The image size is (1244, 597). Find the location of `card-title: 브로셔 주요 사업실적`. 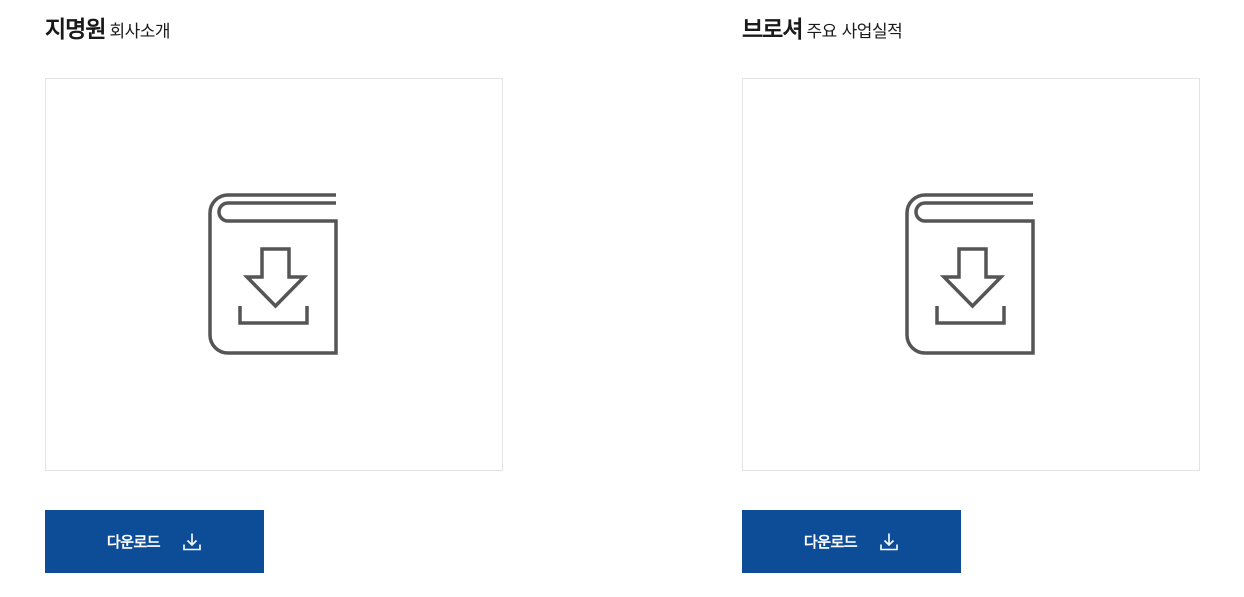

card-title: 브로셔 주요 사업실적 is located at coordinates (822, 31).